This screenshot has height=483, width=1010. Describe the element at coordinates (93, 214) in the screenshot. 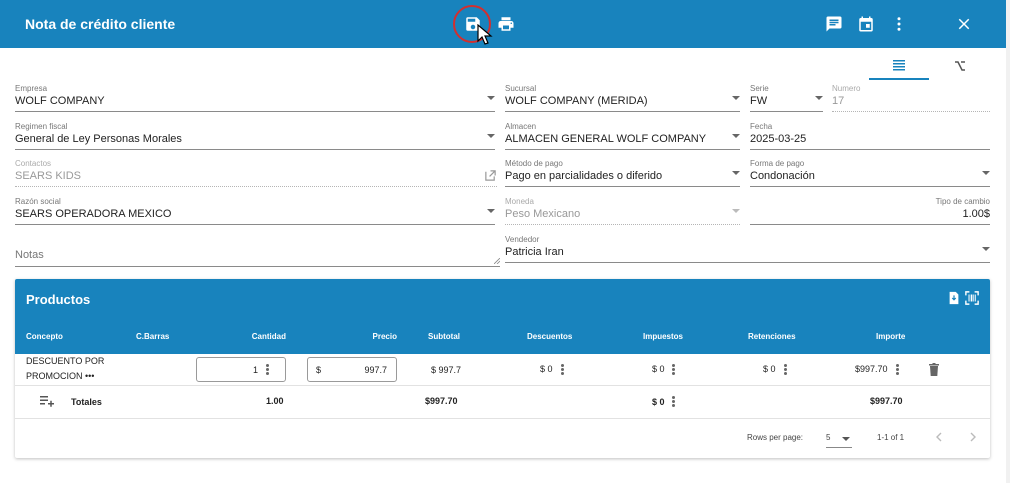

I see `razon-social-value: SEARS OPERADORA MEXICO` at that location.